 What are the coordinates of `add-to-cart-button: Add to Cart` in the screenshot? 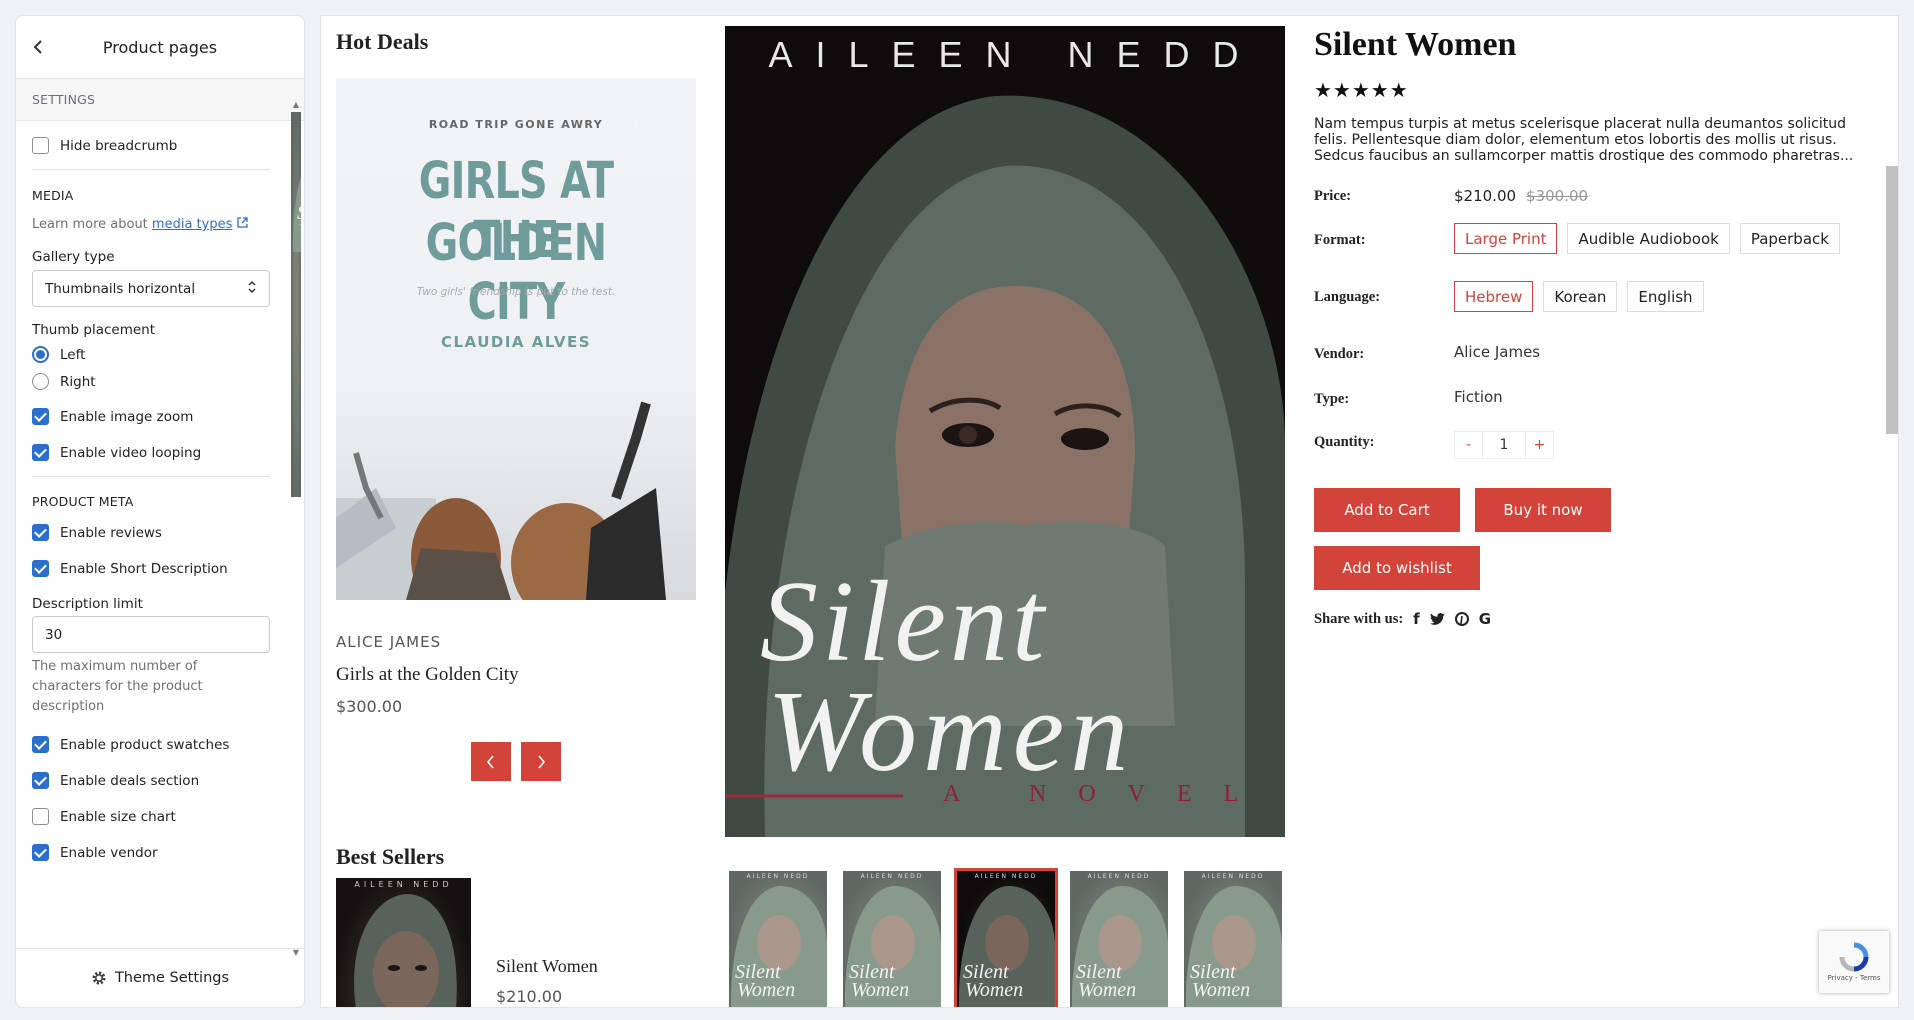 It's located at (1387, 510).